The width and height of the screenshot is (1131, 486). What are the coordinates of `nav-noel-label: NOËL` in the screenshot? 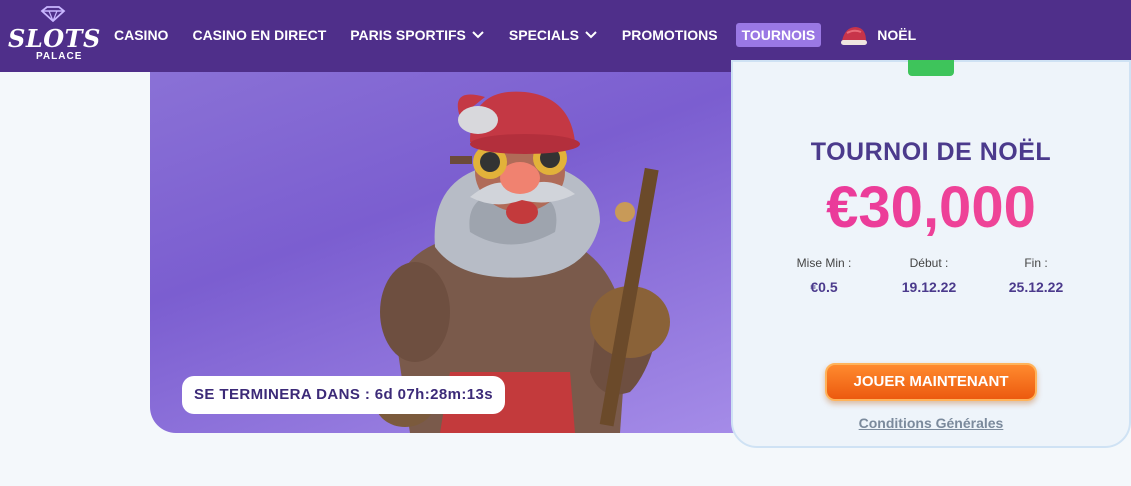 It's located at (897, 35).